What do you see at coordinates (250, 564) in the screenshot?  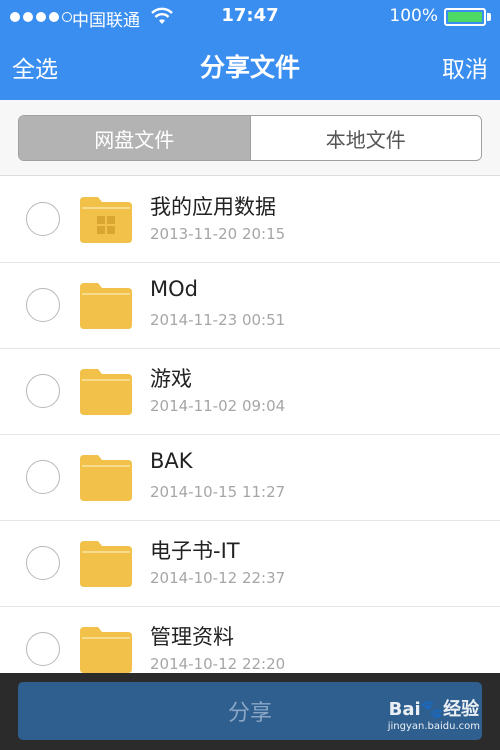 I see `list-item: 电子书-IT 2014-10-12 22:37` at bounding box center [250, 564].